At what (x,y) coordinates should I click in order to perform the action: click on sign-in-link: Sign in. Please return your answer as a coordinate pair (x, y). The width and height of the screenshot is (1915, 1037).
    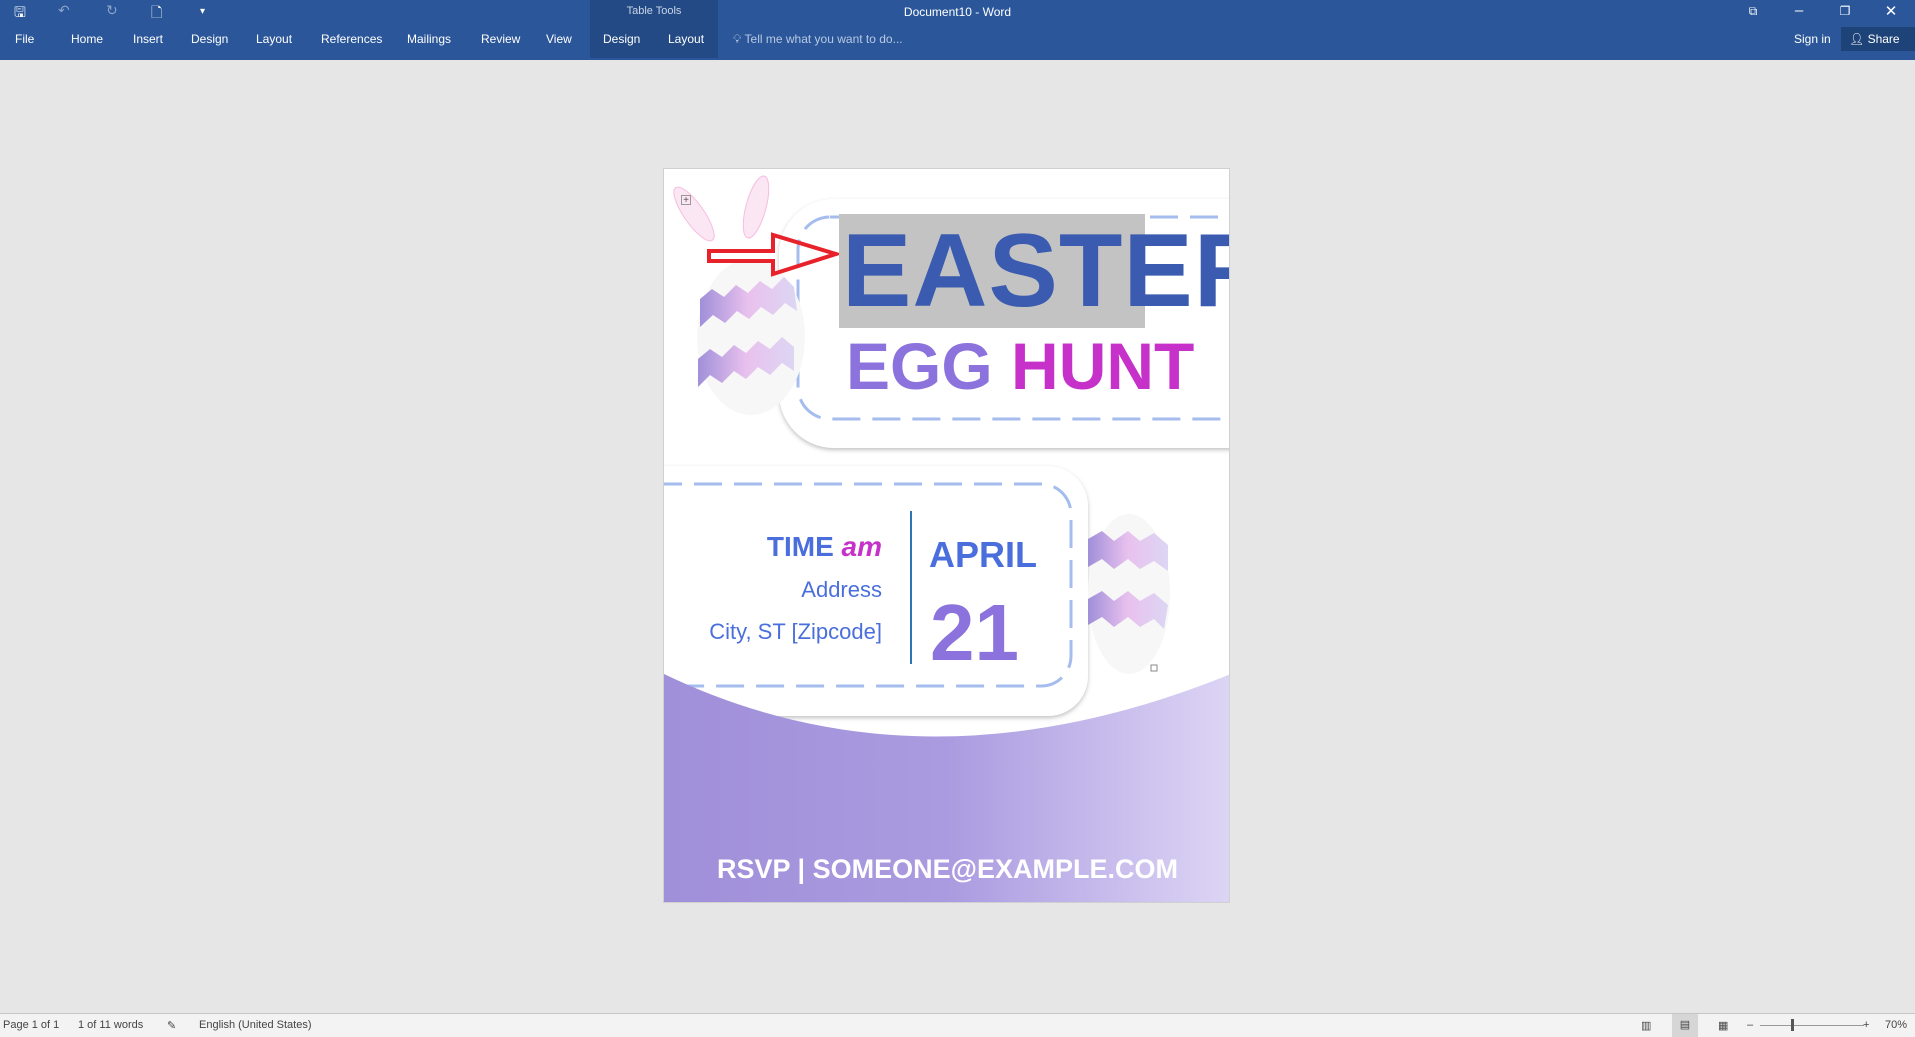
    Looking at the image, I should click on (1812, 39).